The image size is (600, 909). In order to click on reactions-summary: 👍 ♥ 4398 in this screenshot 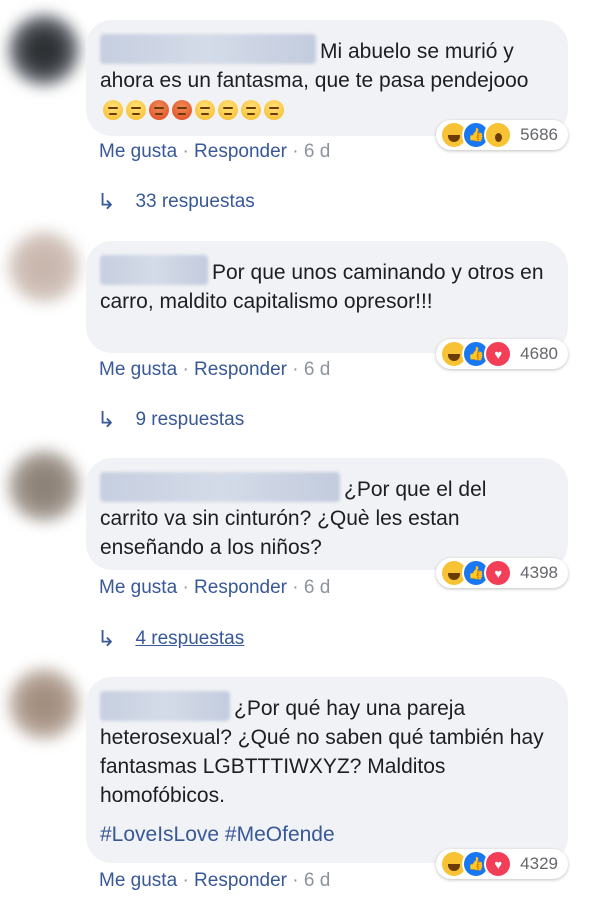, I will do `click(502, 573)`.